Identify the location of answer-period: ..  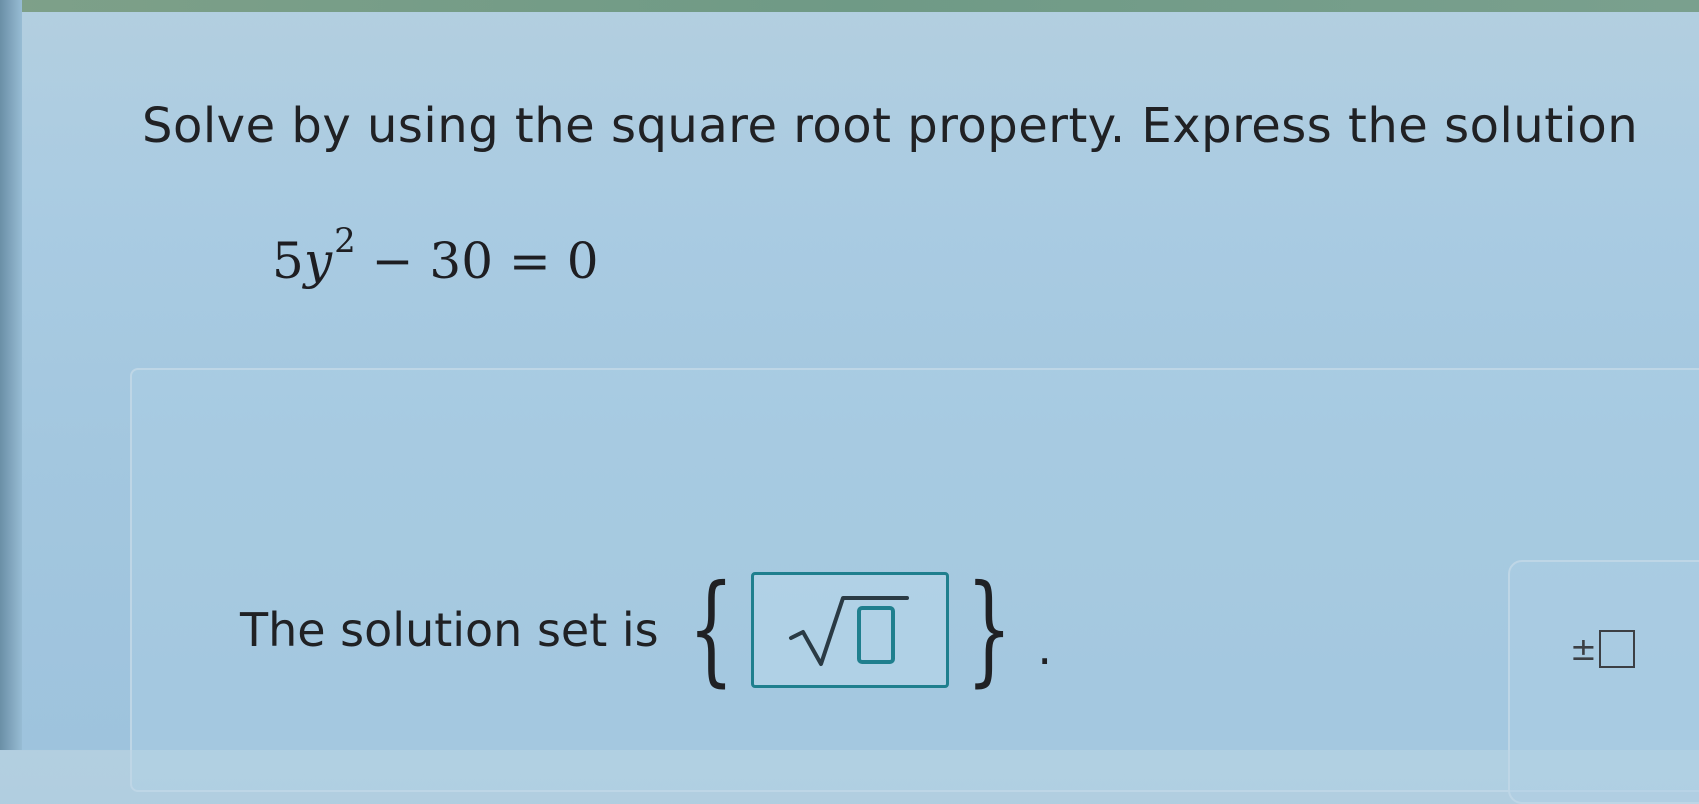
(1044, 648).